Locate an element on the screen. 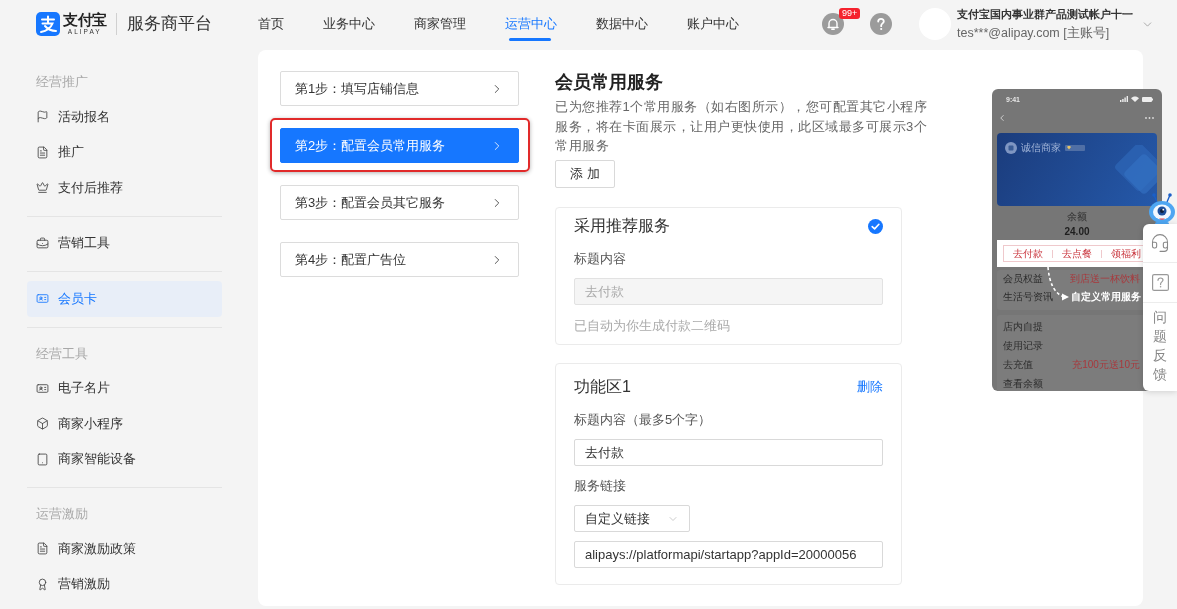  service-label: 领福利 is located at coordinates (1126, 253).